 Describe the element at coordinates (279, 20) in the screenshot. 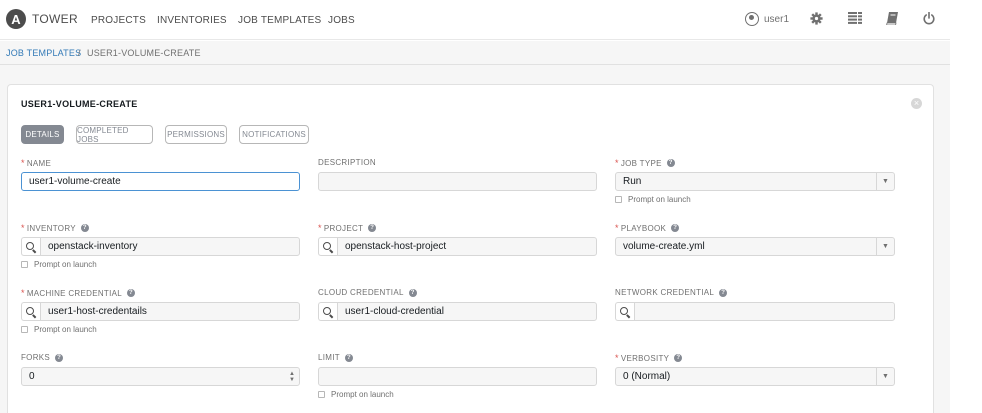

I see `nav-job-templates: JOB TEMPLATES` at that location.